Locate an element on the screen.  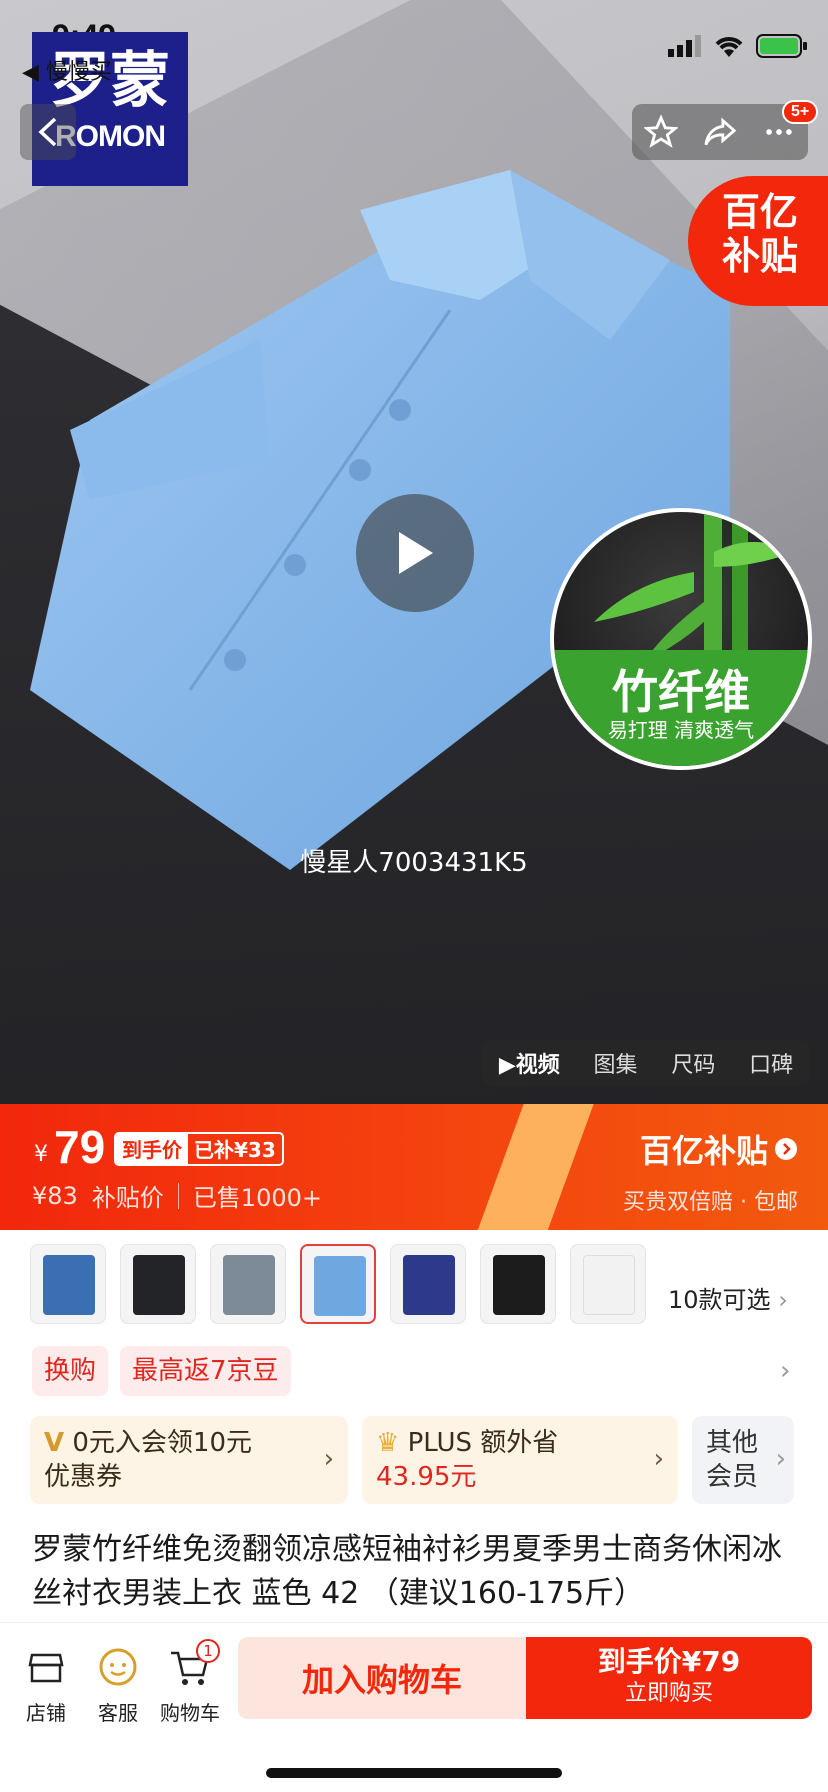
price-value: 79 is located at coordinates (80, 1147).